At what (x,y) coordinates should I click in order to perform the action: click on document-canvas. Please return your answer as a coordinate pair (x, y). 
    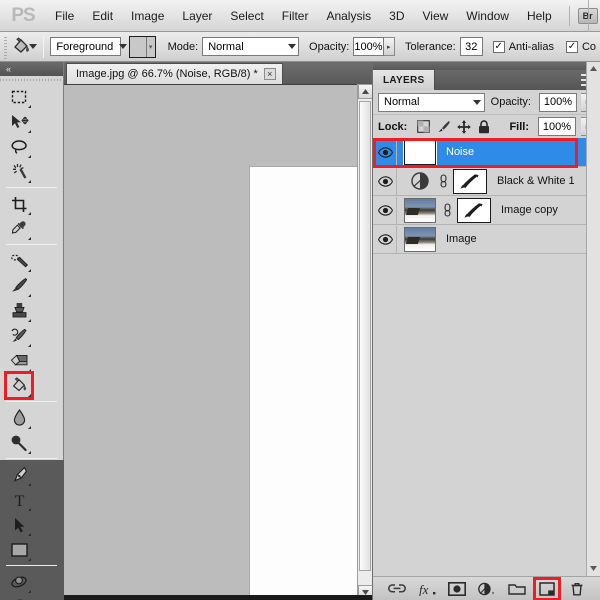
    Looking at the image, I should click on (311, 383).